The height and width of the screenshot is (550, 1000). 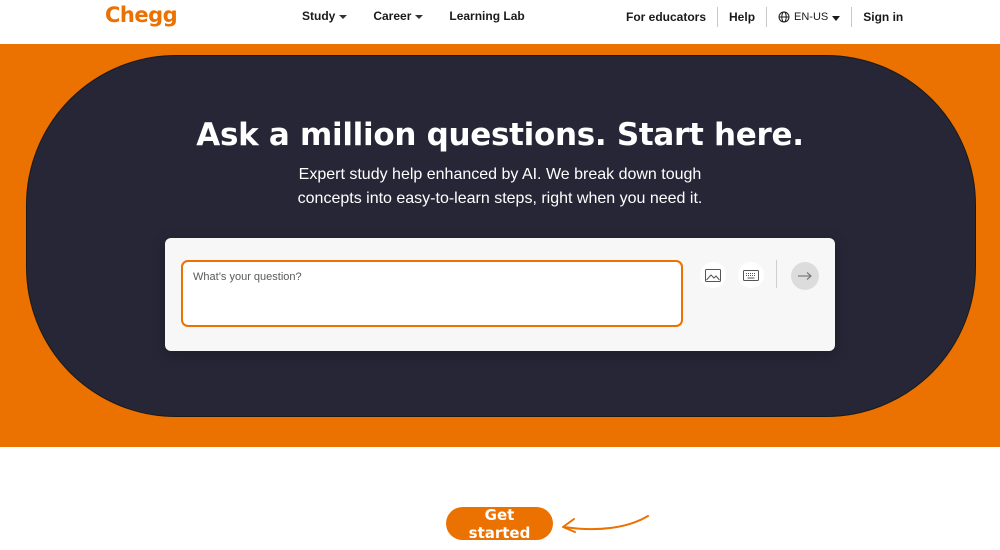 I want to click on arrow-right-icon, so click(x=805, y=276).